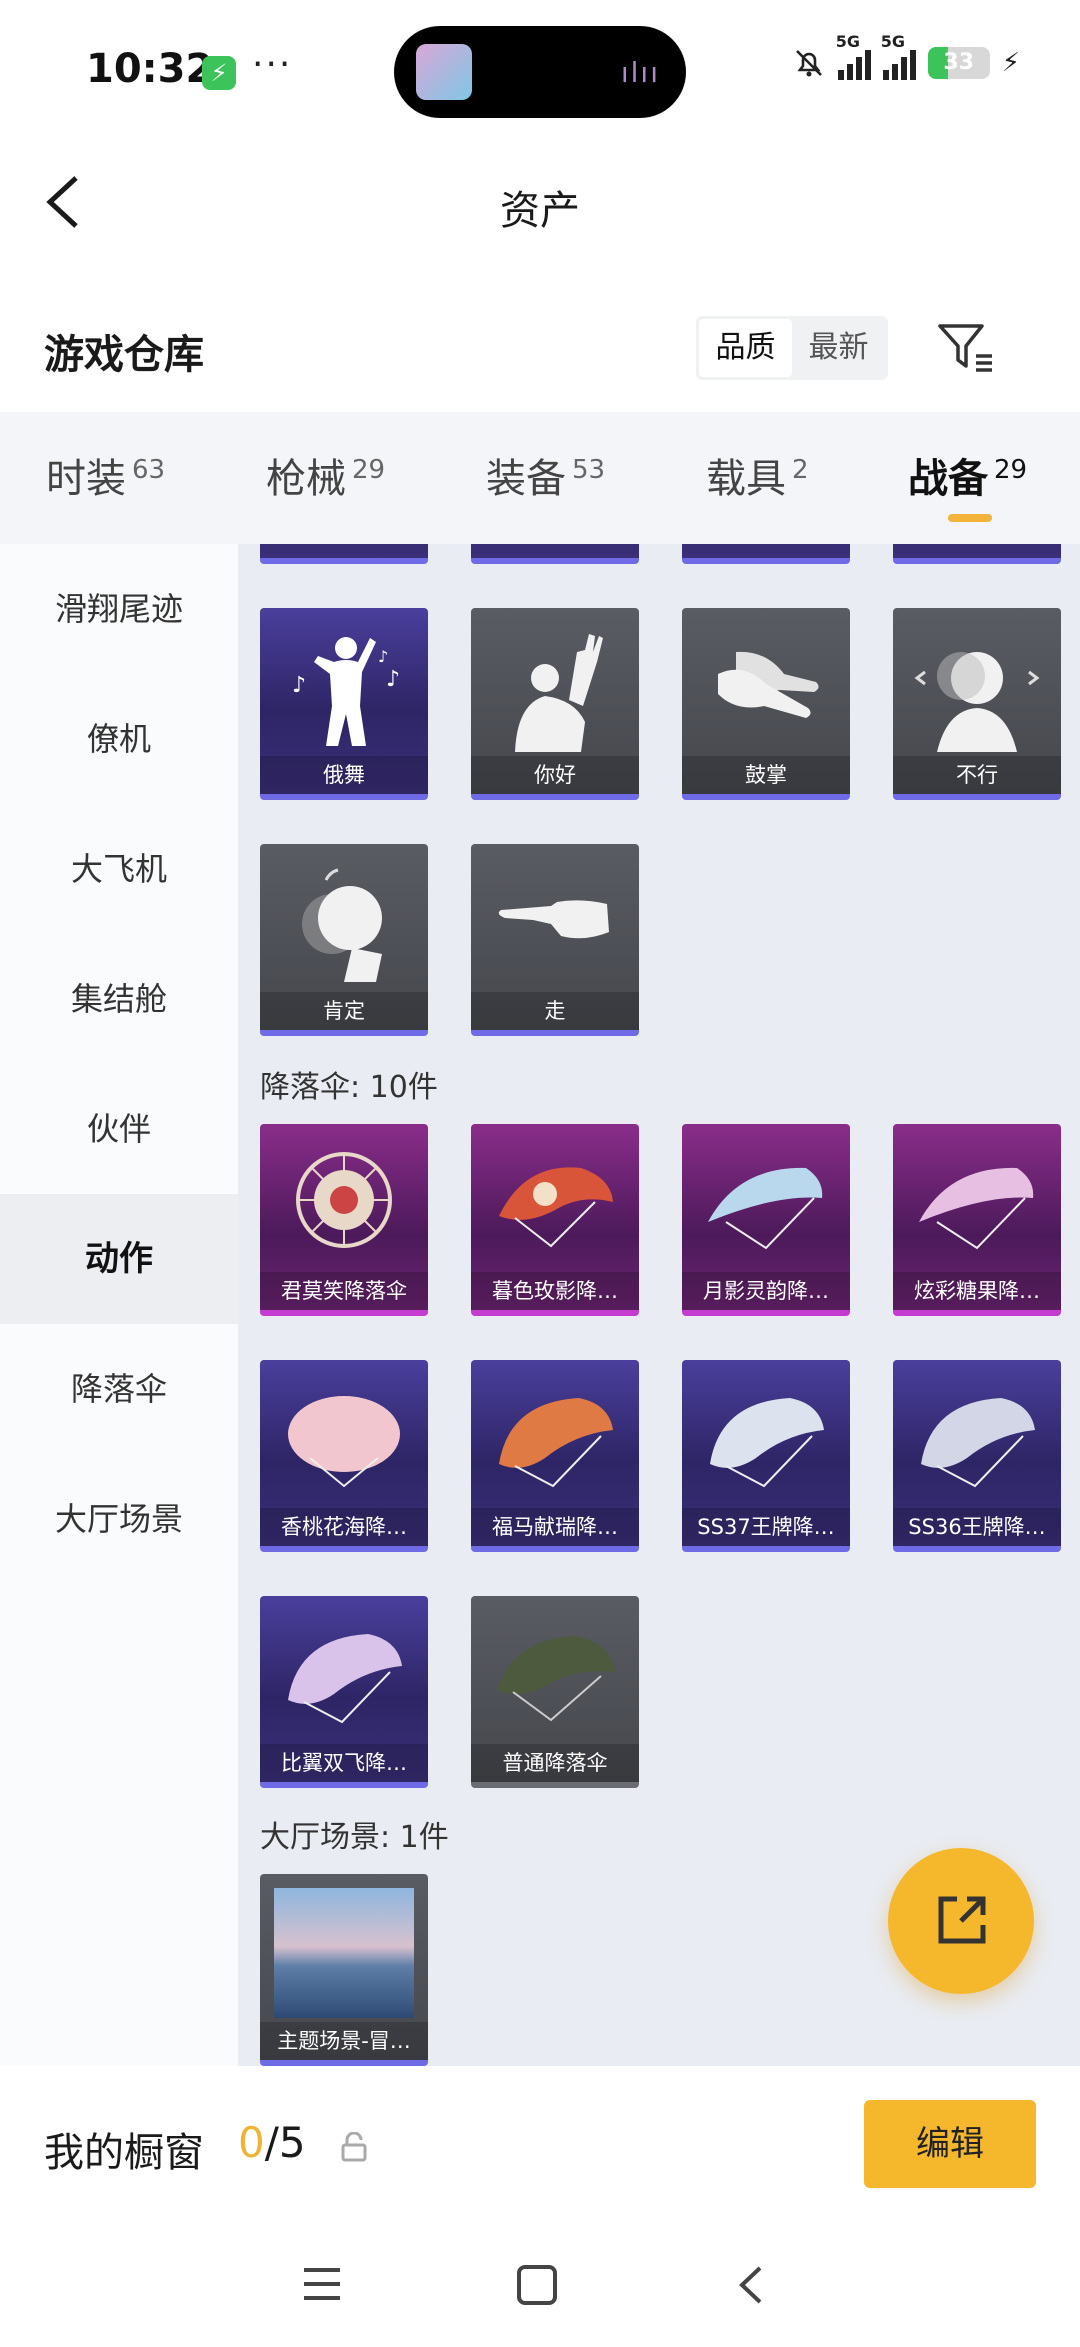 This screenshot has height=2347, width=1080. I want to click on tab-equipment: 装备 53, so click(545, 475).